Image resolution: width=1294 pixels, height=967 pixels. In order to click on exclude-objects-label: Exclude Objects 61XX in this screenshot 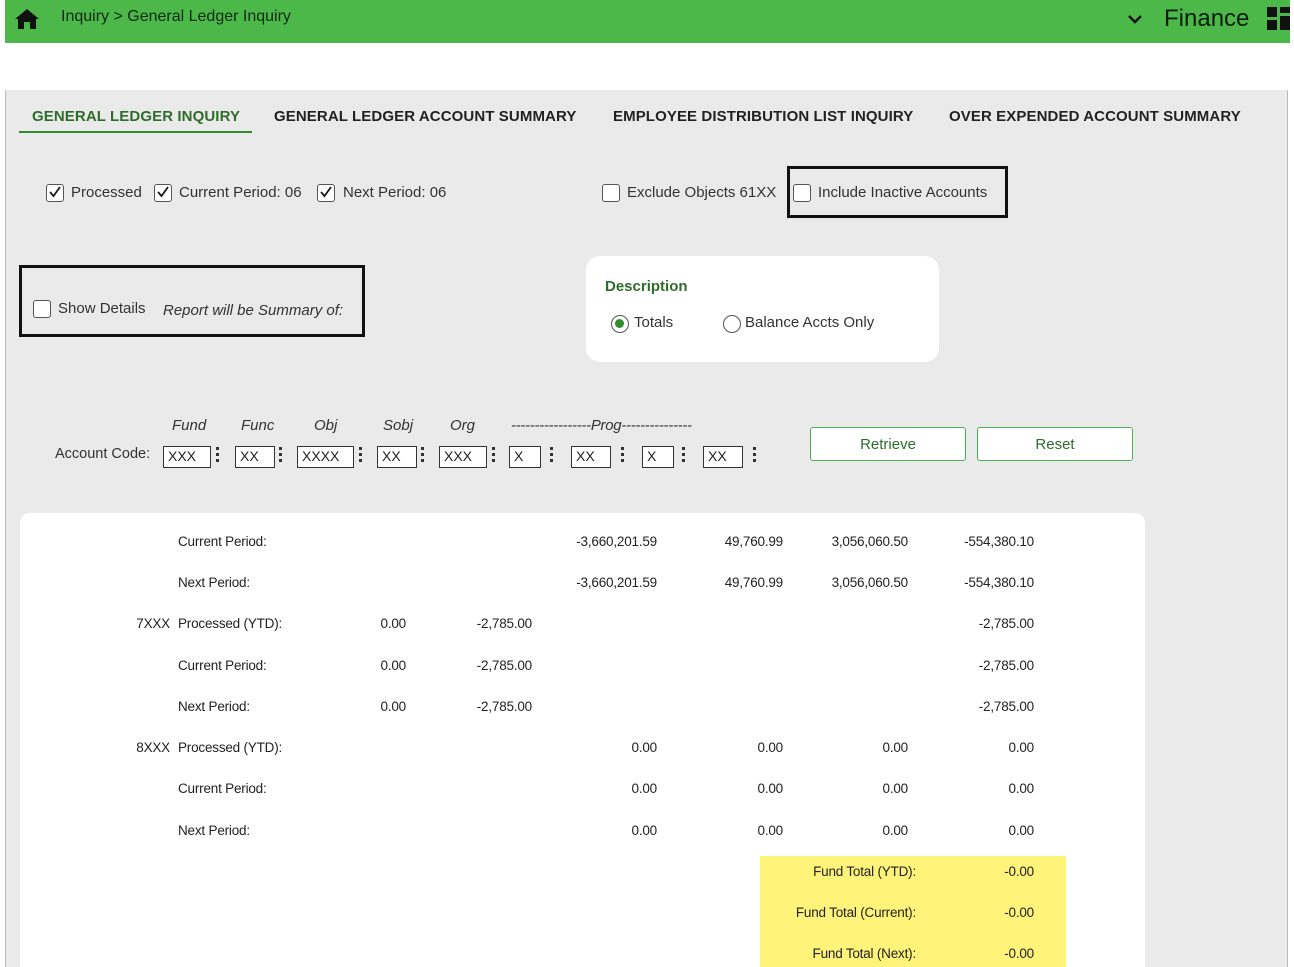, I will do `click(702, 192)`.